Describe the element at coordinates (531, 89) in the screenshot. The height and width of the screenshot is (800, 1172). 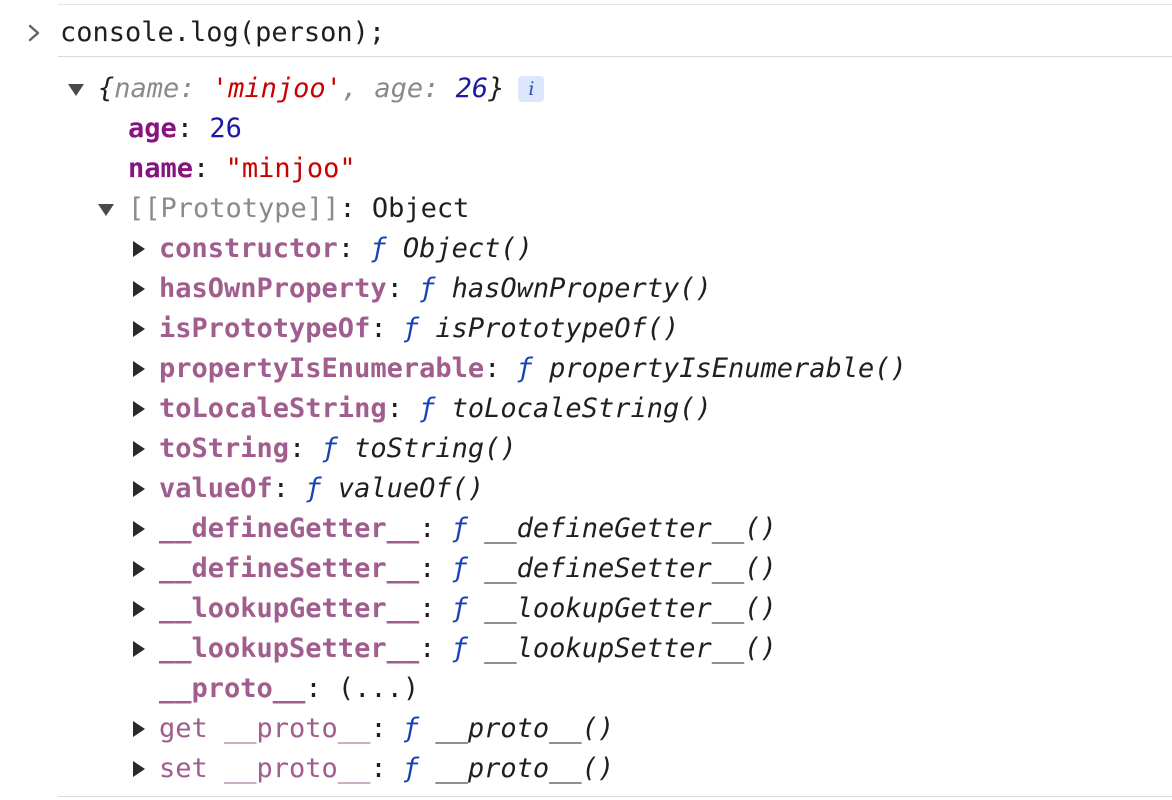
I see `info-icon: i` at that location.